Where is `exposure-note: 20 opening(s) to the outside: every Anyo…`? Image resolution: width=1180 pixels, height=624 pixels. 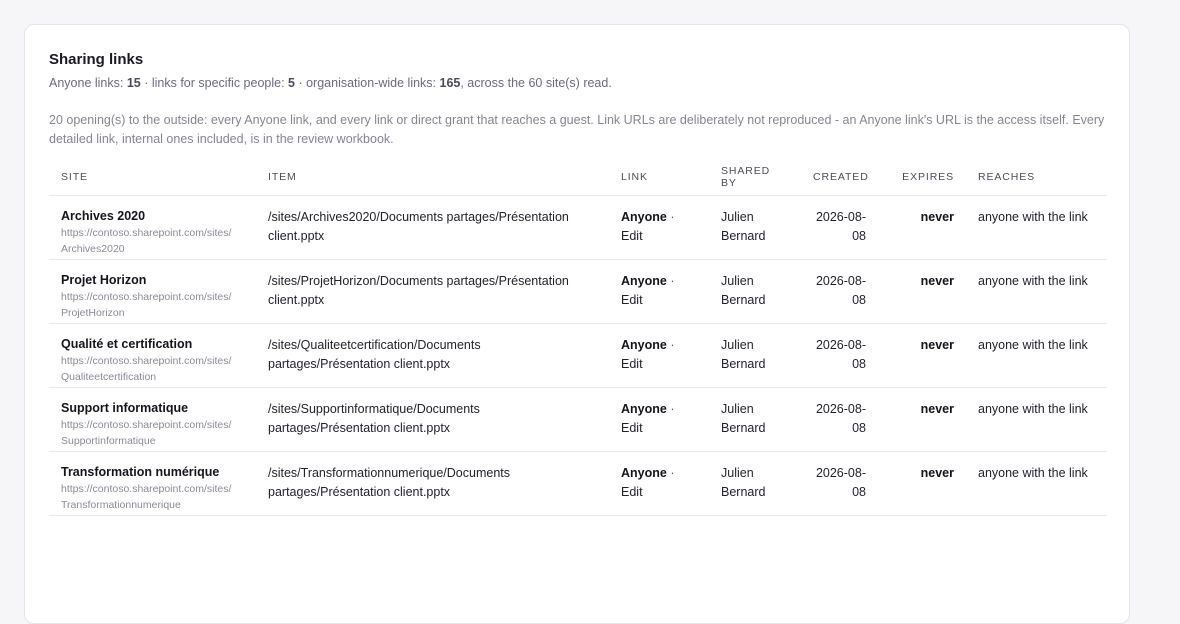
exposure-note: 20 opening(s) to the outside: every Anyo… is located at coordinates (577, 129).